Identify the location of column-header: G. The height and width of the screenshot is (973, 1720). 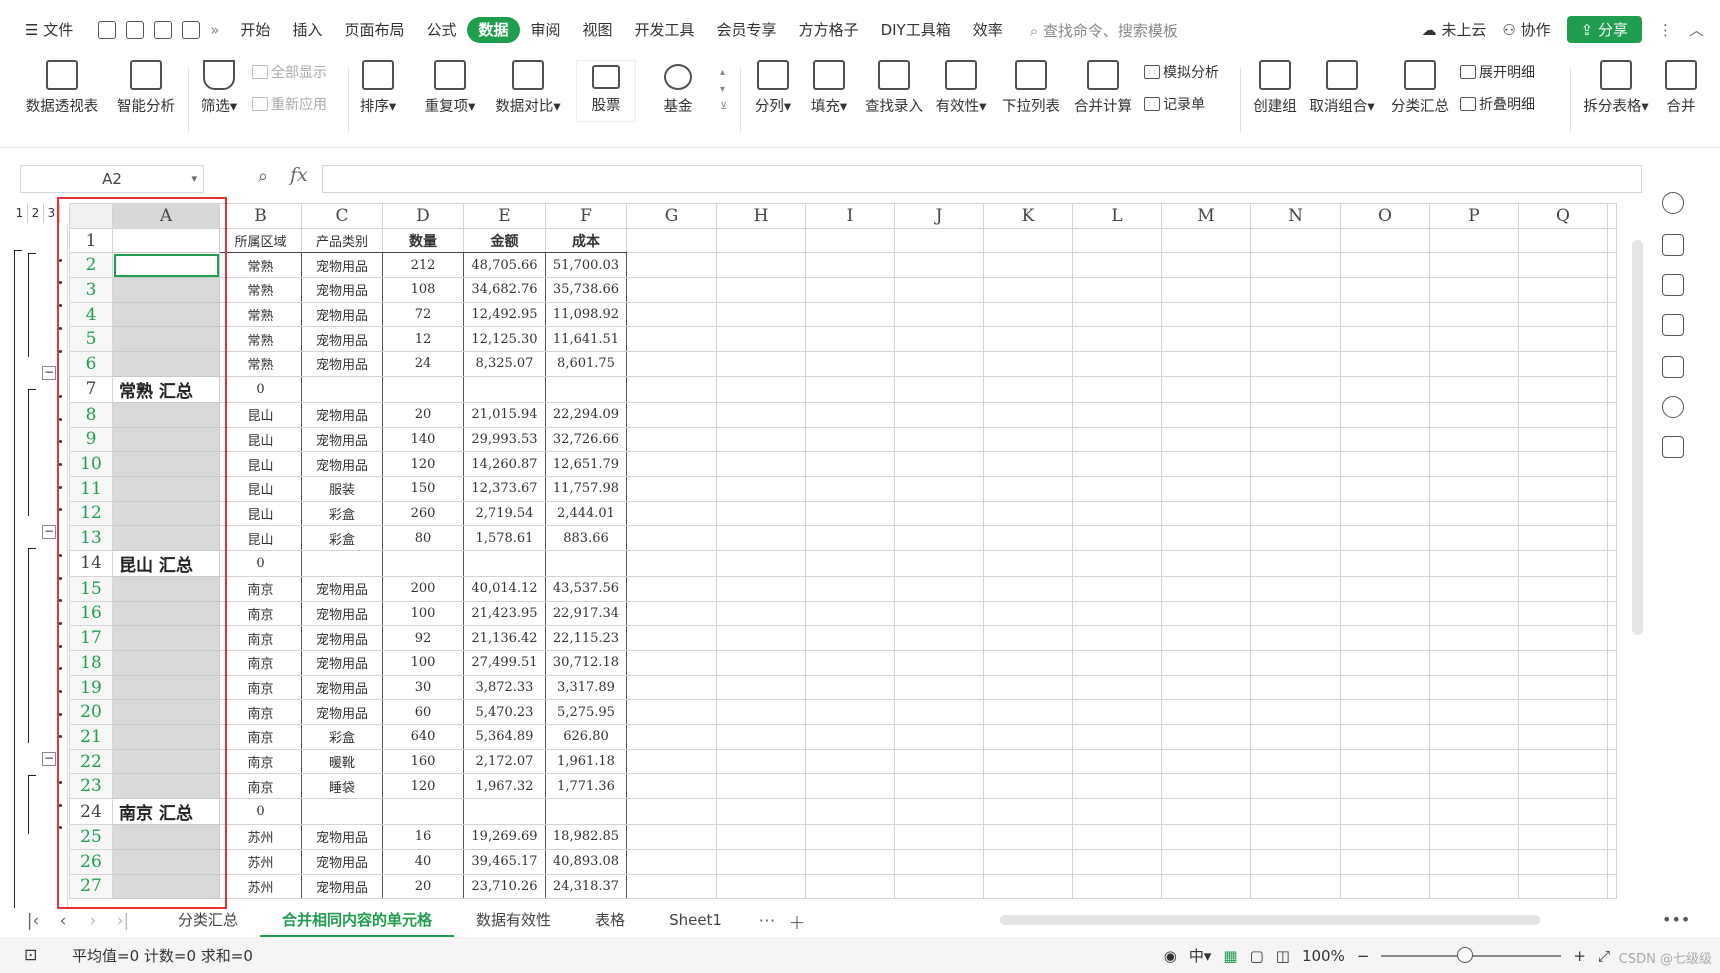
(671, 216).